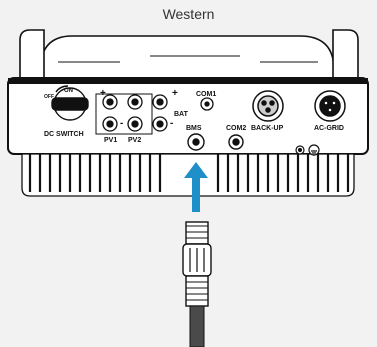  I want to click on ac-grid-connector, so click(330, 106).